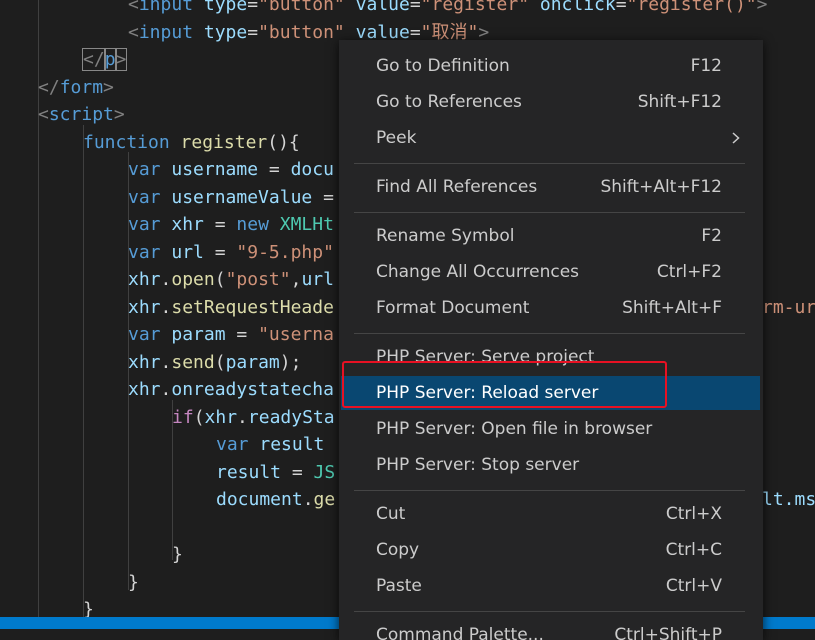 This screenshot has height=640, width=815. What do you see at coordinates (252, 362) in the screenshot?
I see `code-token: param` at bounding box center [252, 362].